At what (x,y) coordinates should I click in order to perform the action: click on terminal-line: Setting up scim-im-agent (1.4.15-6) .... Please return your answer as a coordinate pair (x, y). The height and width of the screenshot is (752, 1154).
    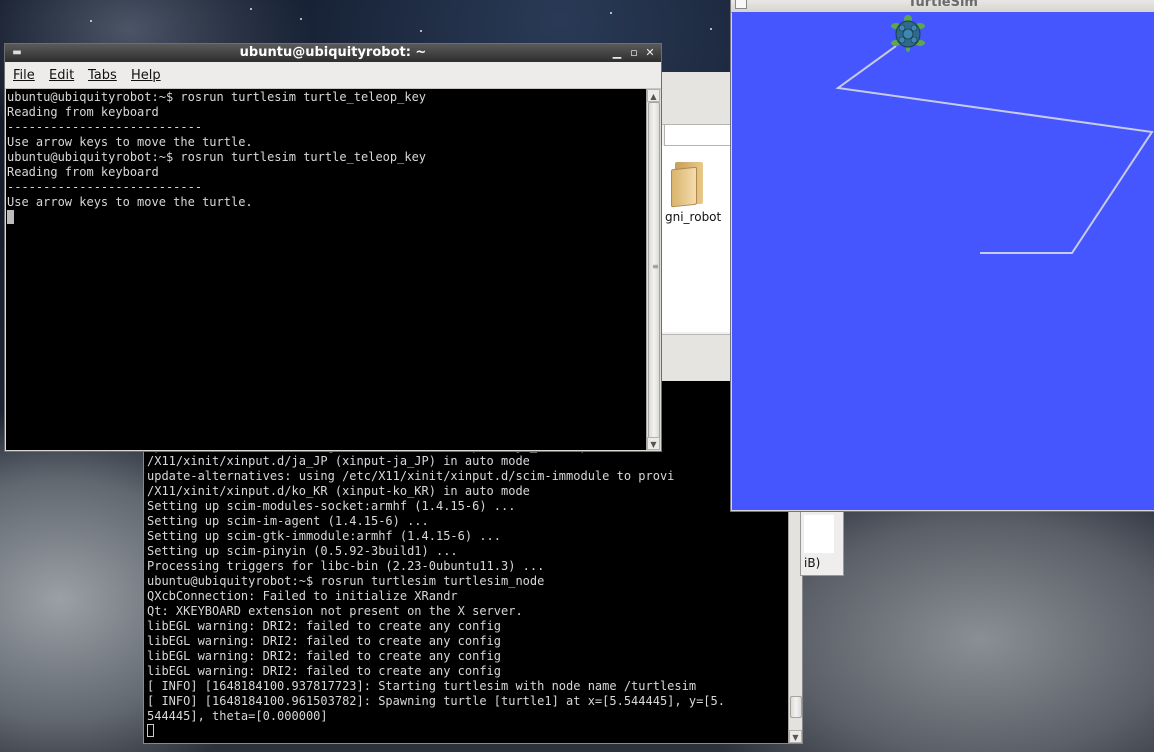
    Looking at the image, I should click on (288, 521).